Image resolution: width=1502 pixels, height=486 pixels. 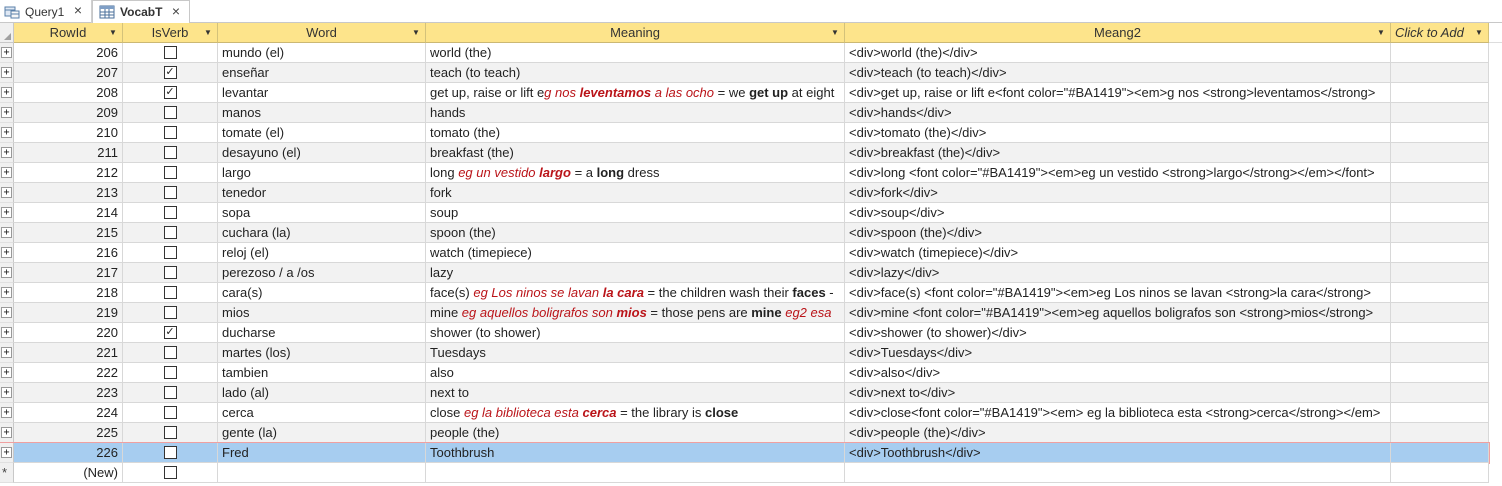 I want to click on table-row: +223 lado (al) next to <div>next to</div>, so click(x=745, y=393).